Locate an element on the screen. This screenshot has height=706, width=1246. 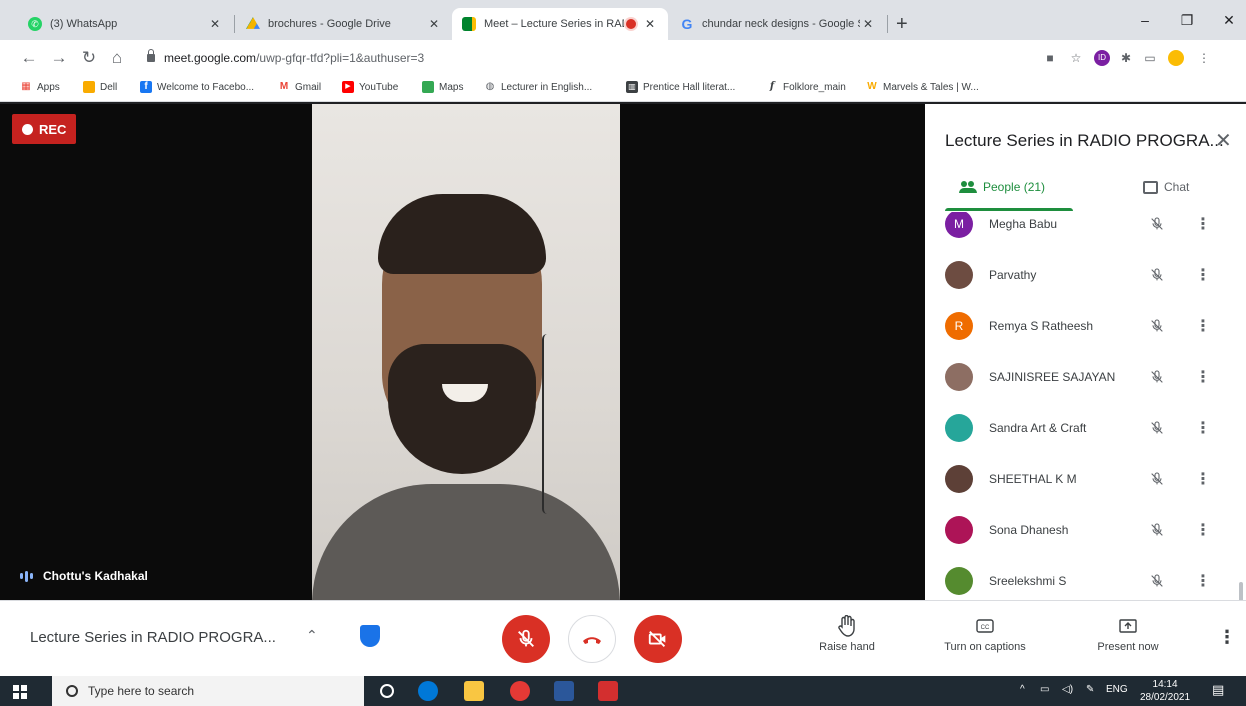
star-icon: ☆ is located at coordinates (1076, 58).